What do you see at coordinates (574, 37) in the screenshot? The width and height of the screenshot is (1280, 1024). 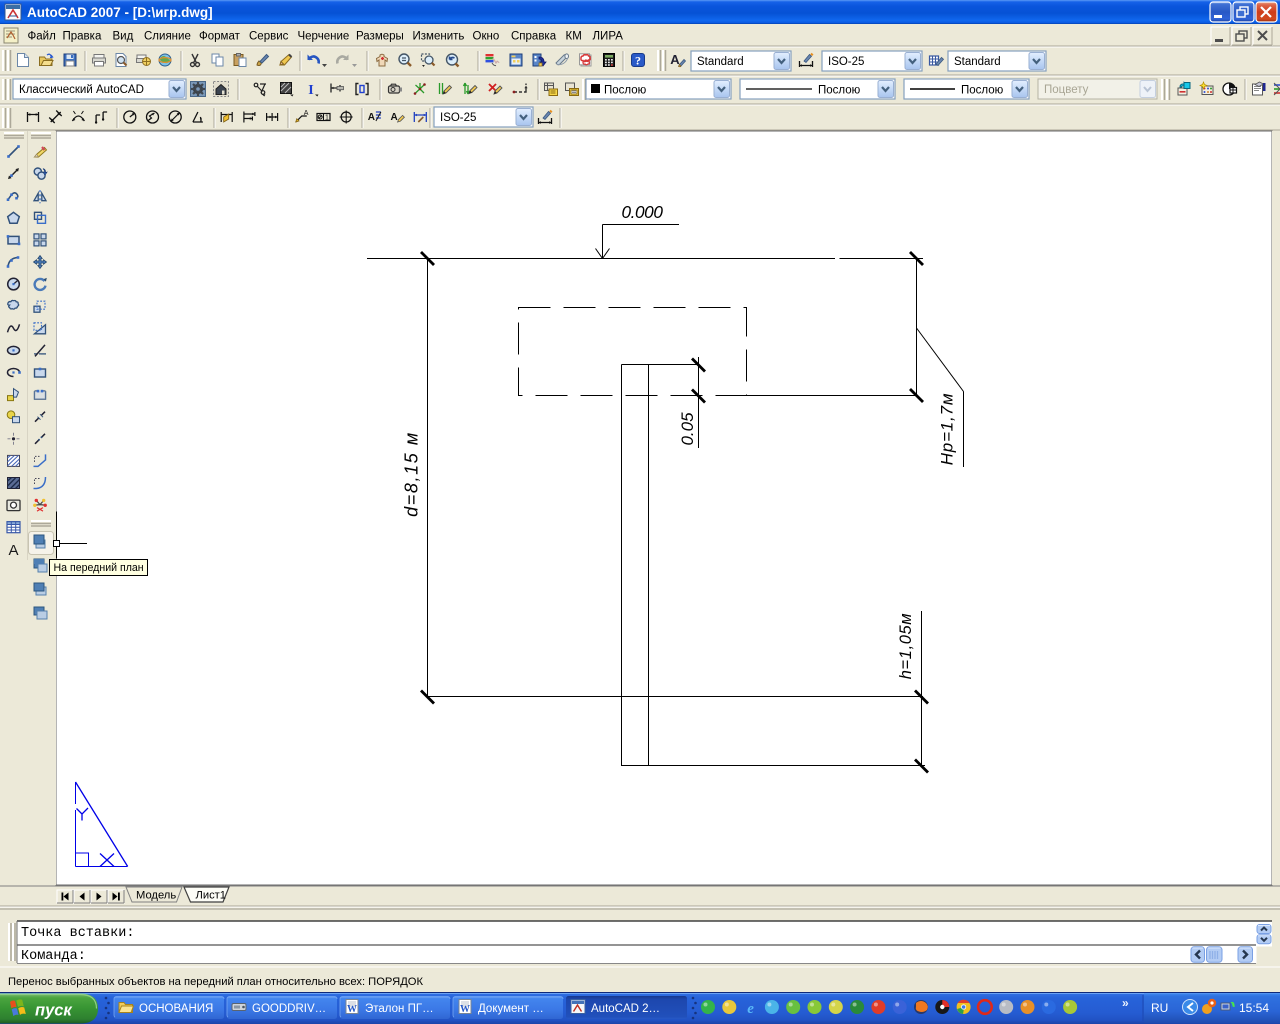 I see `svg-text: КМ` at bounding box center [574, 37].